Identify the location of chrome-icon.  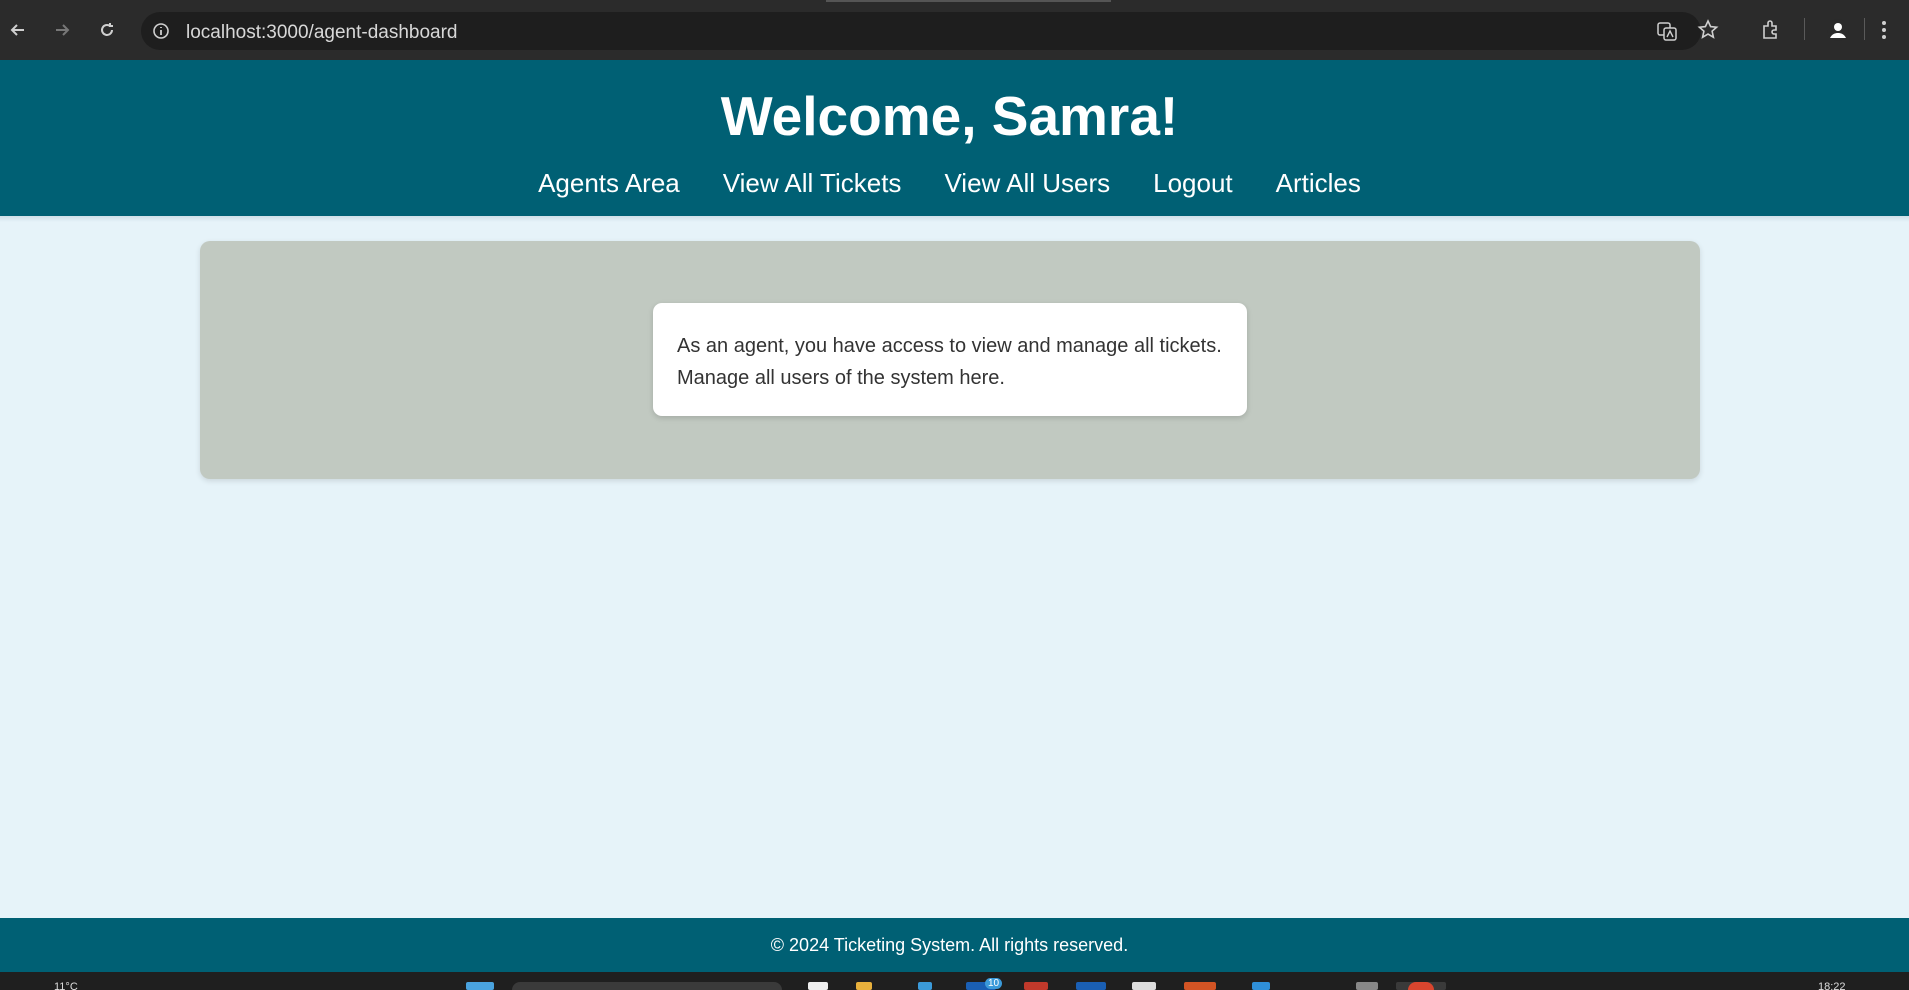
(1421, 986).